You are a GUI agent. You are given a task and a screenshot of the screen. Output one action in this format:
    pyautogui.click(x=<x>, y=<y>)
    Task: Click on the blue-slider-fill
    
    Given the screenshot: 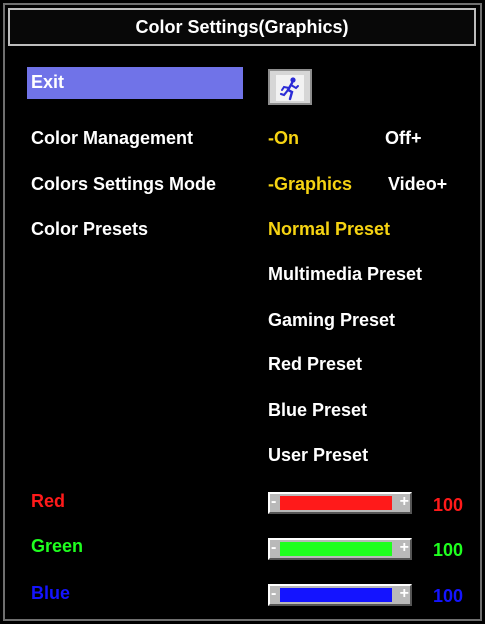 What is the action you would take?
    pyautogui.click(x=336, y=595)
    